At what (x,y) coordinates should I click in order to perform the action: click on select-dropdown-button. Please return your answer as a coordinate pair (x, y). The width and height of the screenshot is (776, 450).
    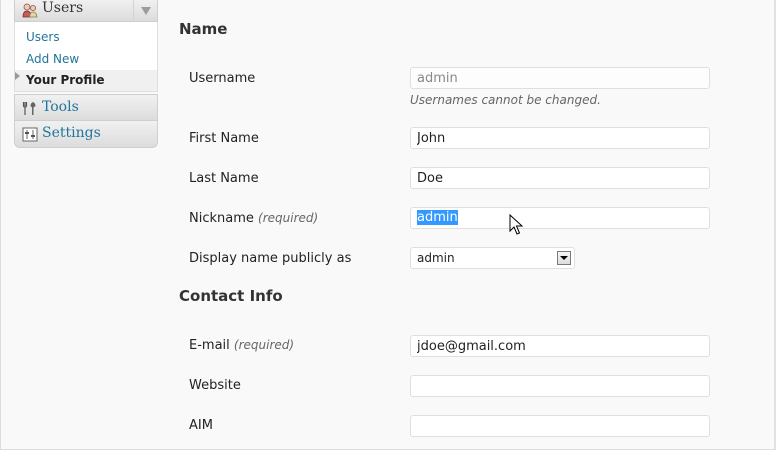
    Looking at the image, I should click on (564, 258).